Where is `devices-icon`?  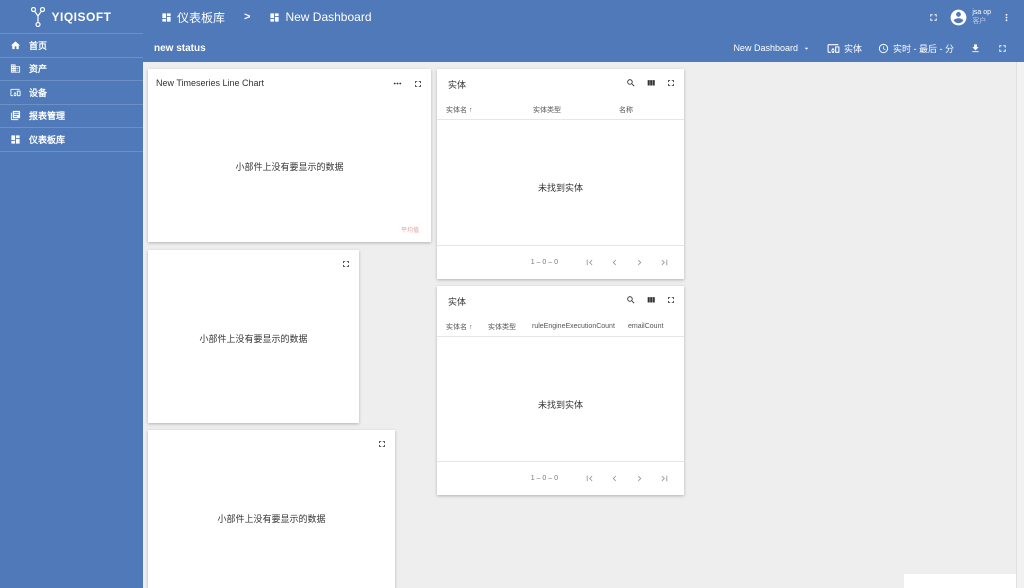
devices-icon is located at coordinates (833, 48).